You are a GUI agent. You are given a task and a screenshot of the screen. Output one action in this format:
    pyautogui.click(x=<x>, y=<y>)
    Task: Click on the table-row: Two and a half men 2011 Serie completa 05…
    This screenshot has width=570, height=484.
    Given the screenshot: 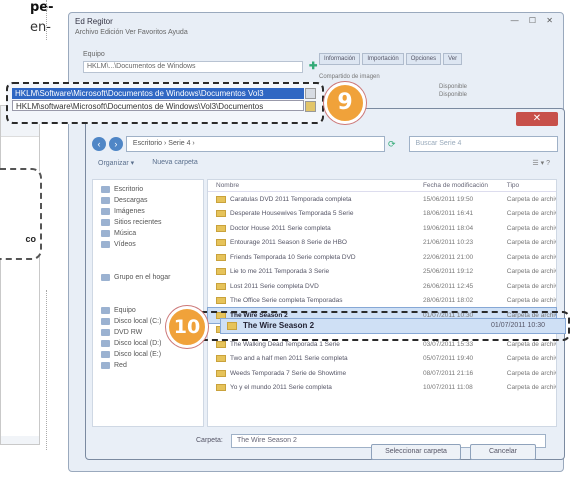 What is the action you would take?
    pyautogui.click(x=382, y=359)
    